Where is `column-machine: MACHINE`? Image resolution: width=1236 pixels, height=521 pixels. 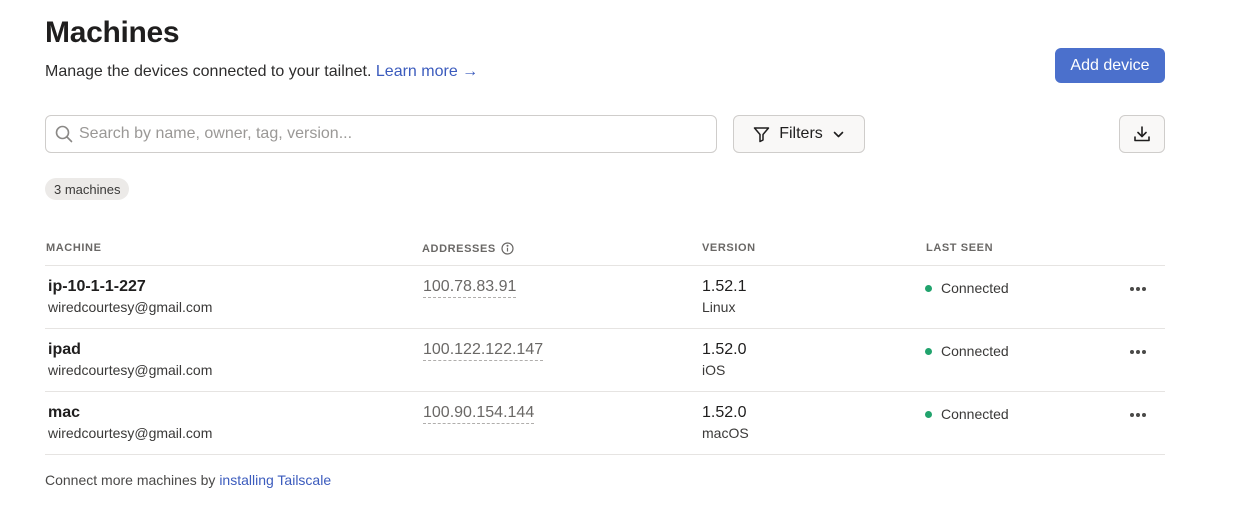 column-machine: MACHINE is located at coordinates (74, 248).